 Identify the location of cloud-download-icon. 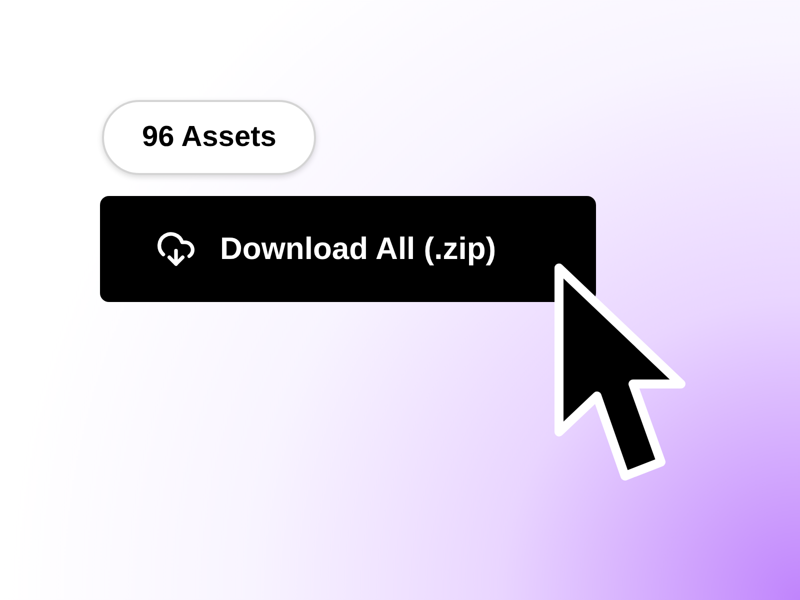
(176, 249).